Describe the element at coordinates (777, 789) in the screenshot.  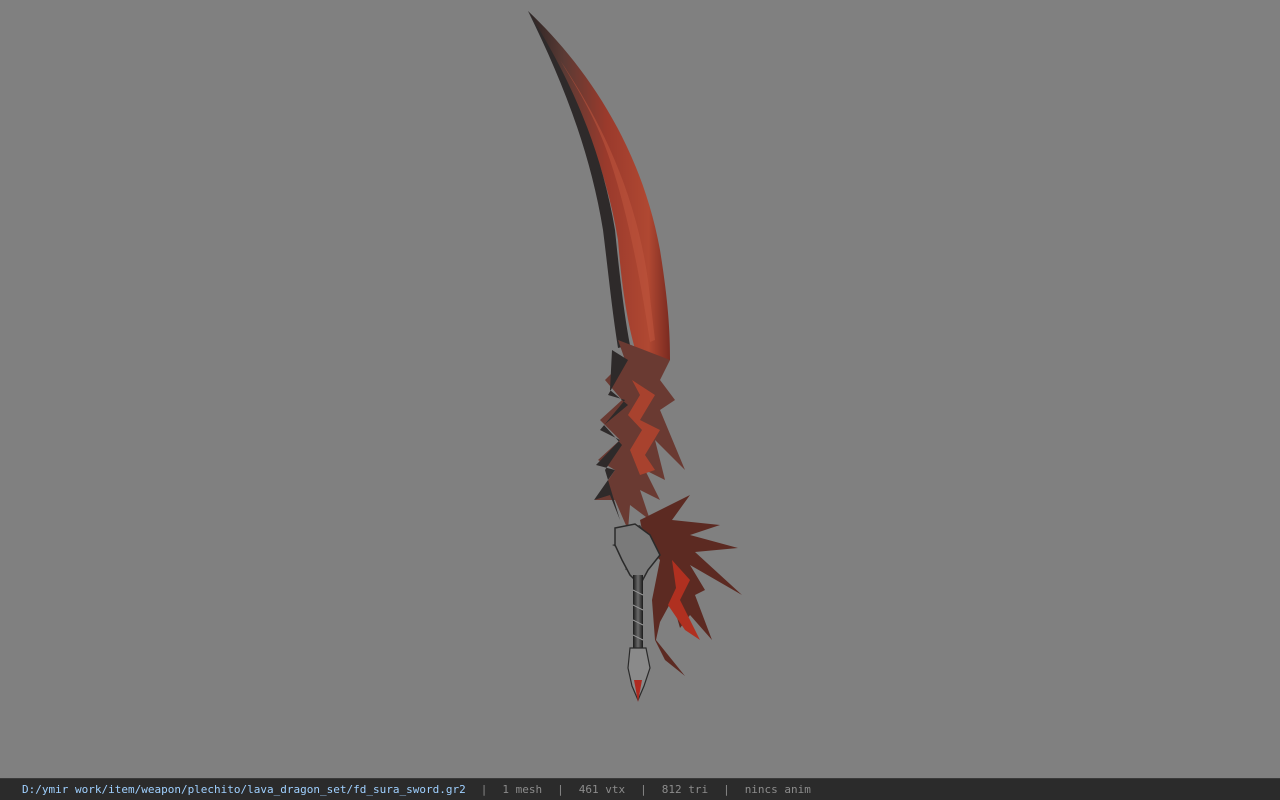
I see `anim-status: nincs anim` at that location.